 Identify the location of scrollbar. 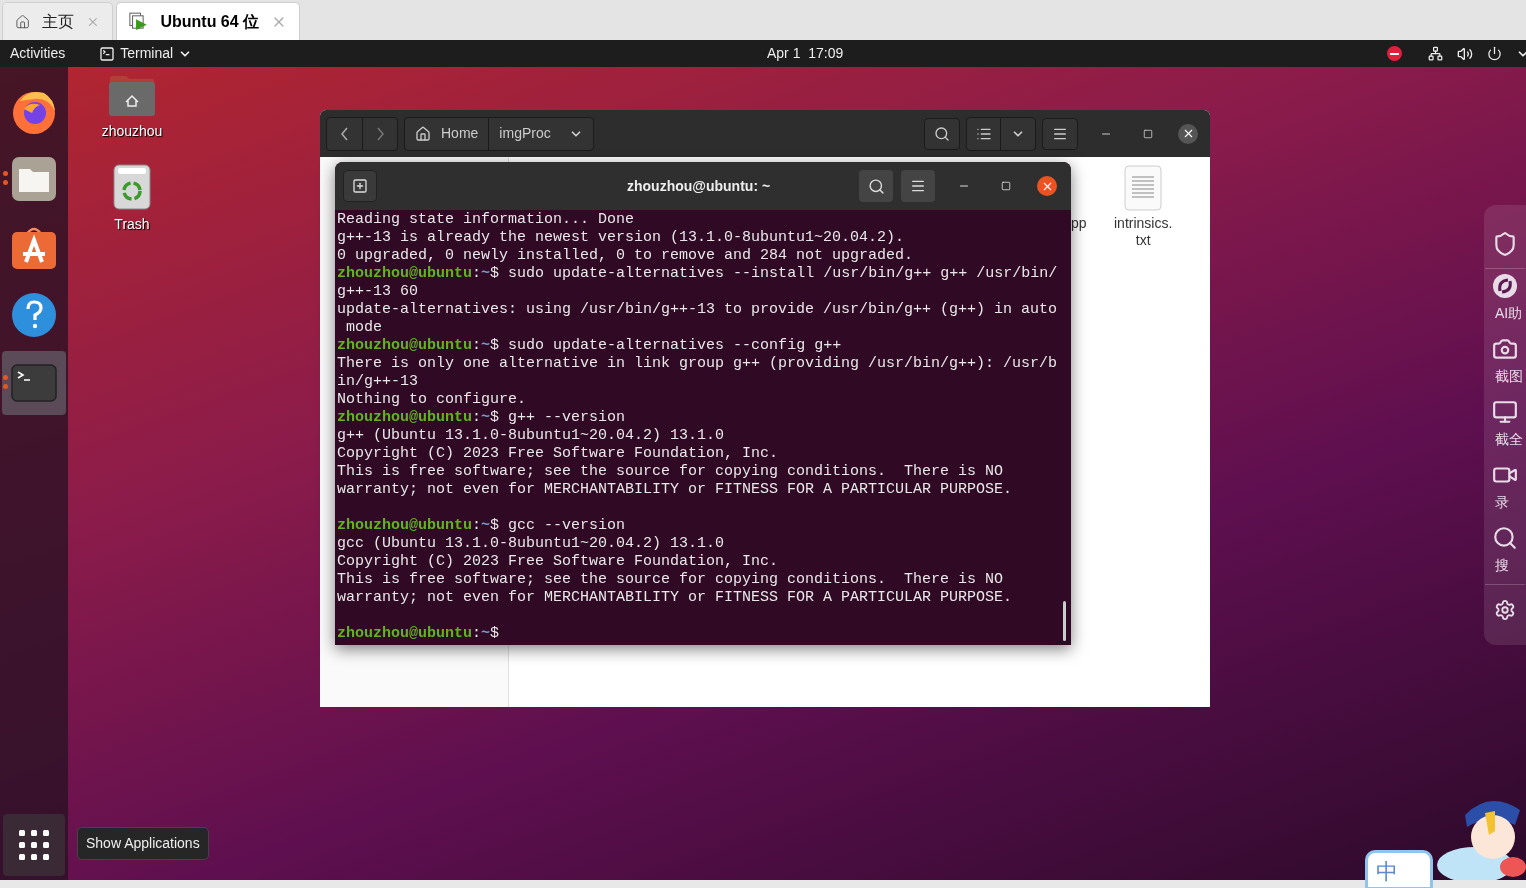
(1064, 621).